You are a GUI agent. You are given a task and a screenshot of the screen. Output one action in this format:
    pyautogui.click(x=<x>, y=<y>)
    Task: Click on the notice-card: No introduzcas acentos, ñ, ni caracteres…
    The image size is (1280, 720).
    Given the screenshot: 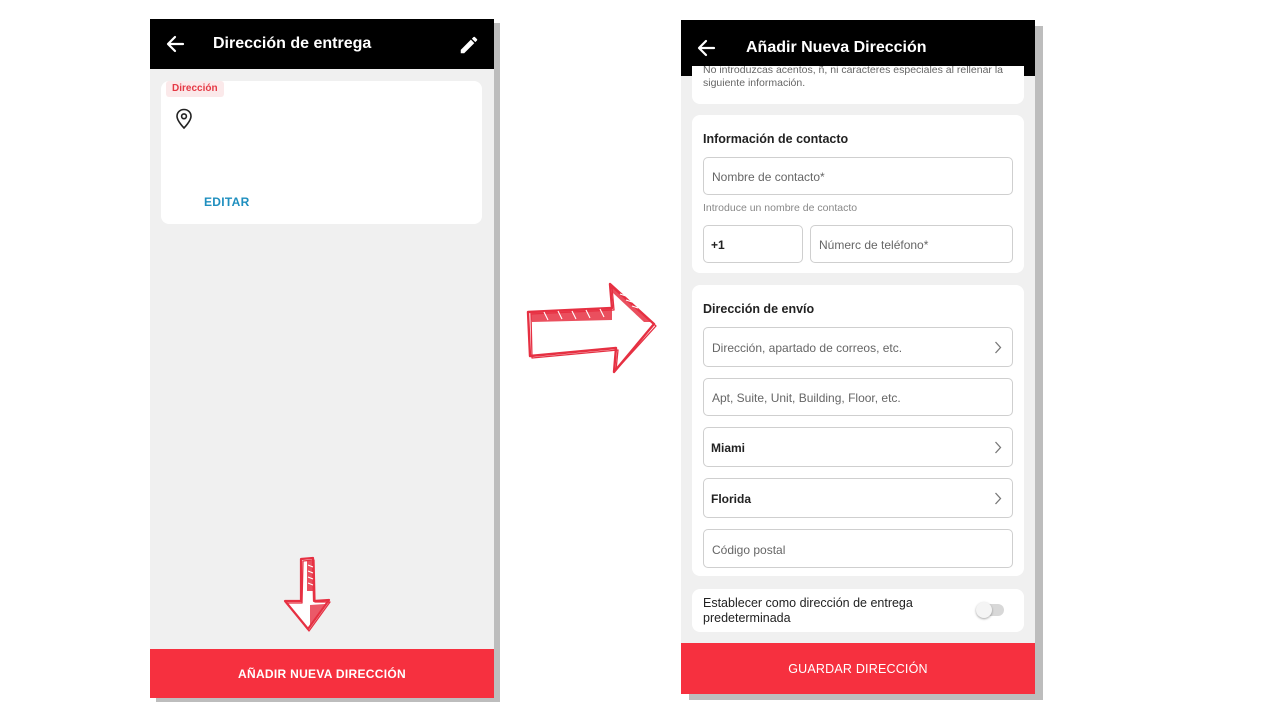 What is the action you would take?
    pyautogui.click(x=858, y=85)
    